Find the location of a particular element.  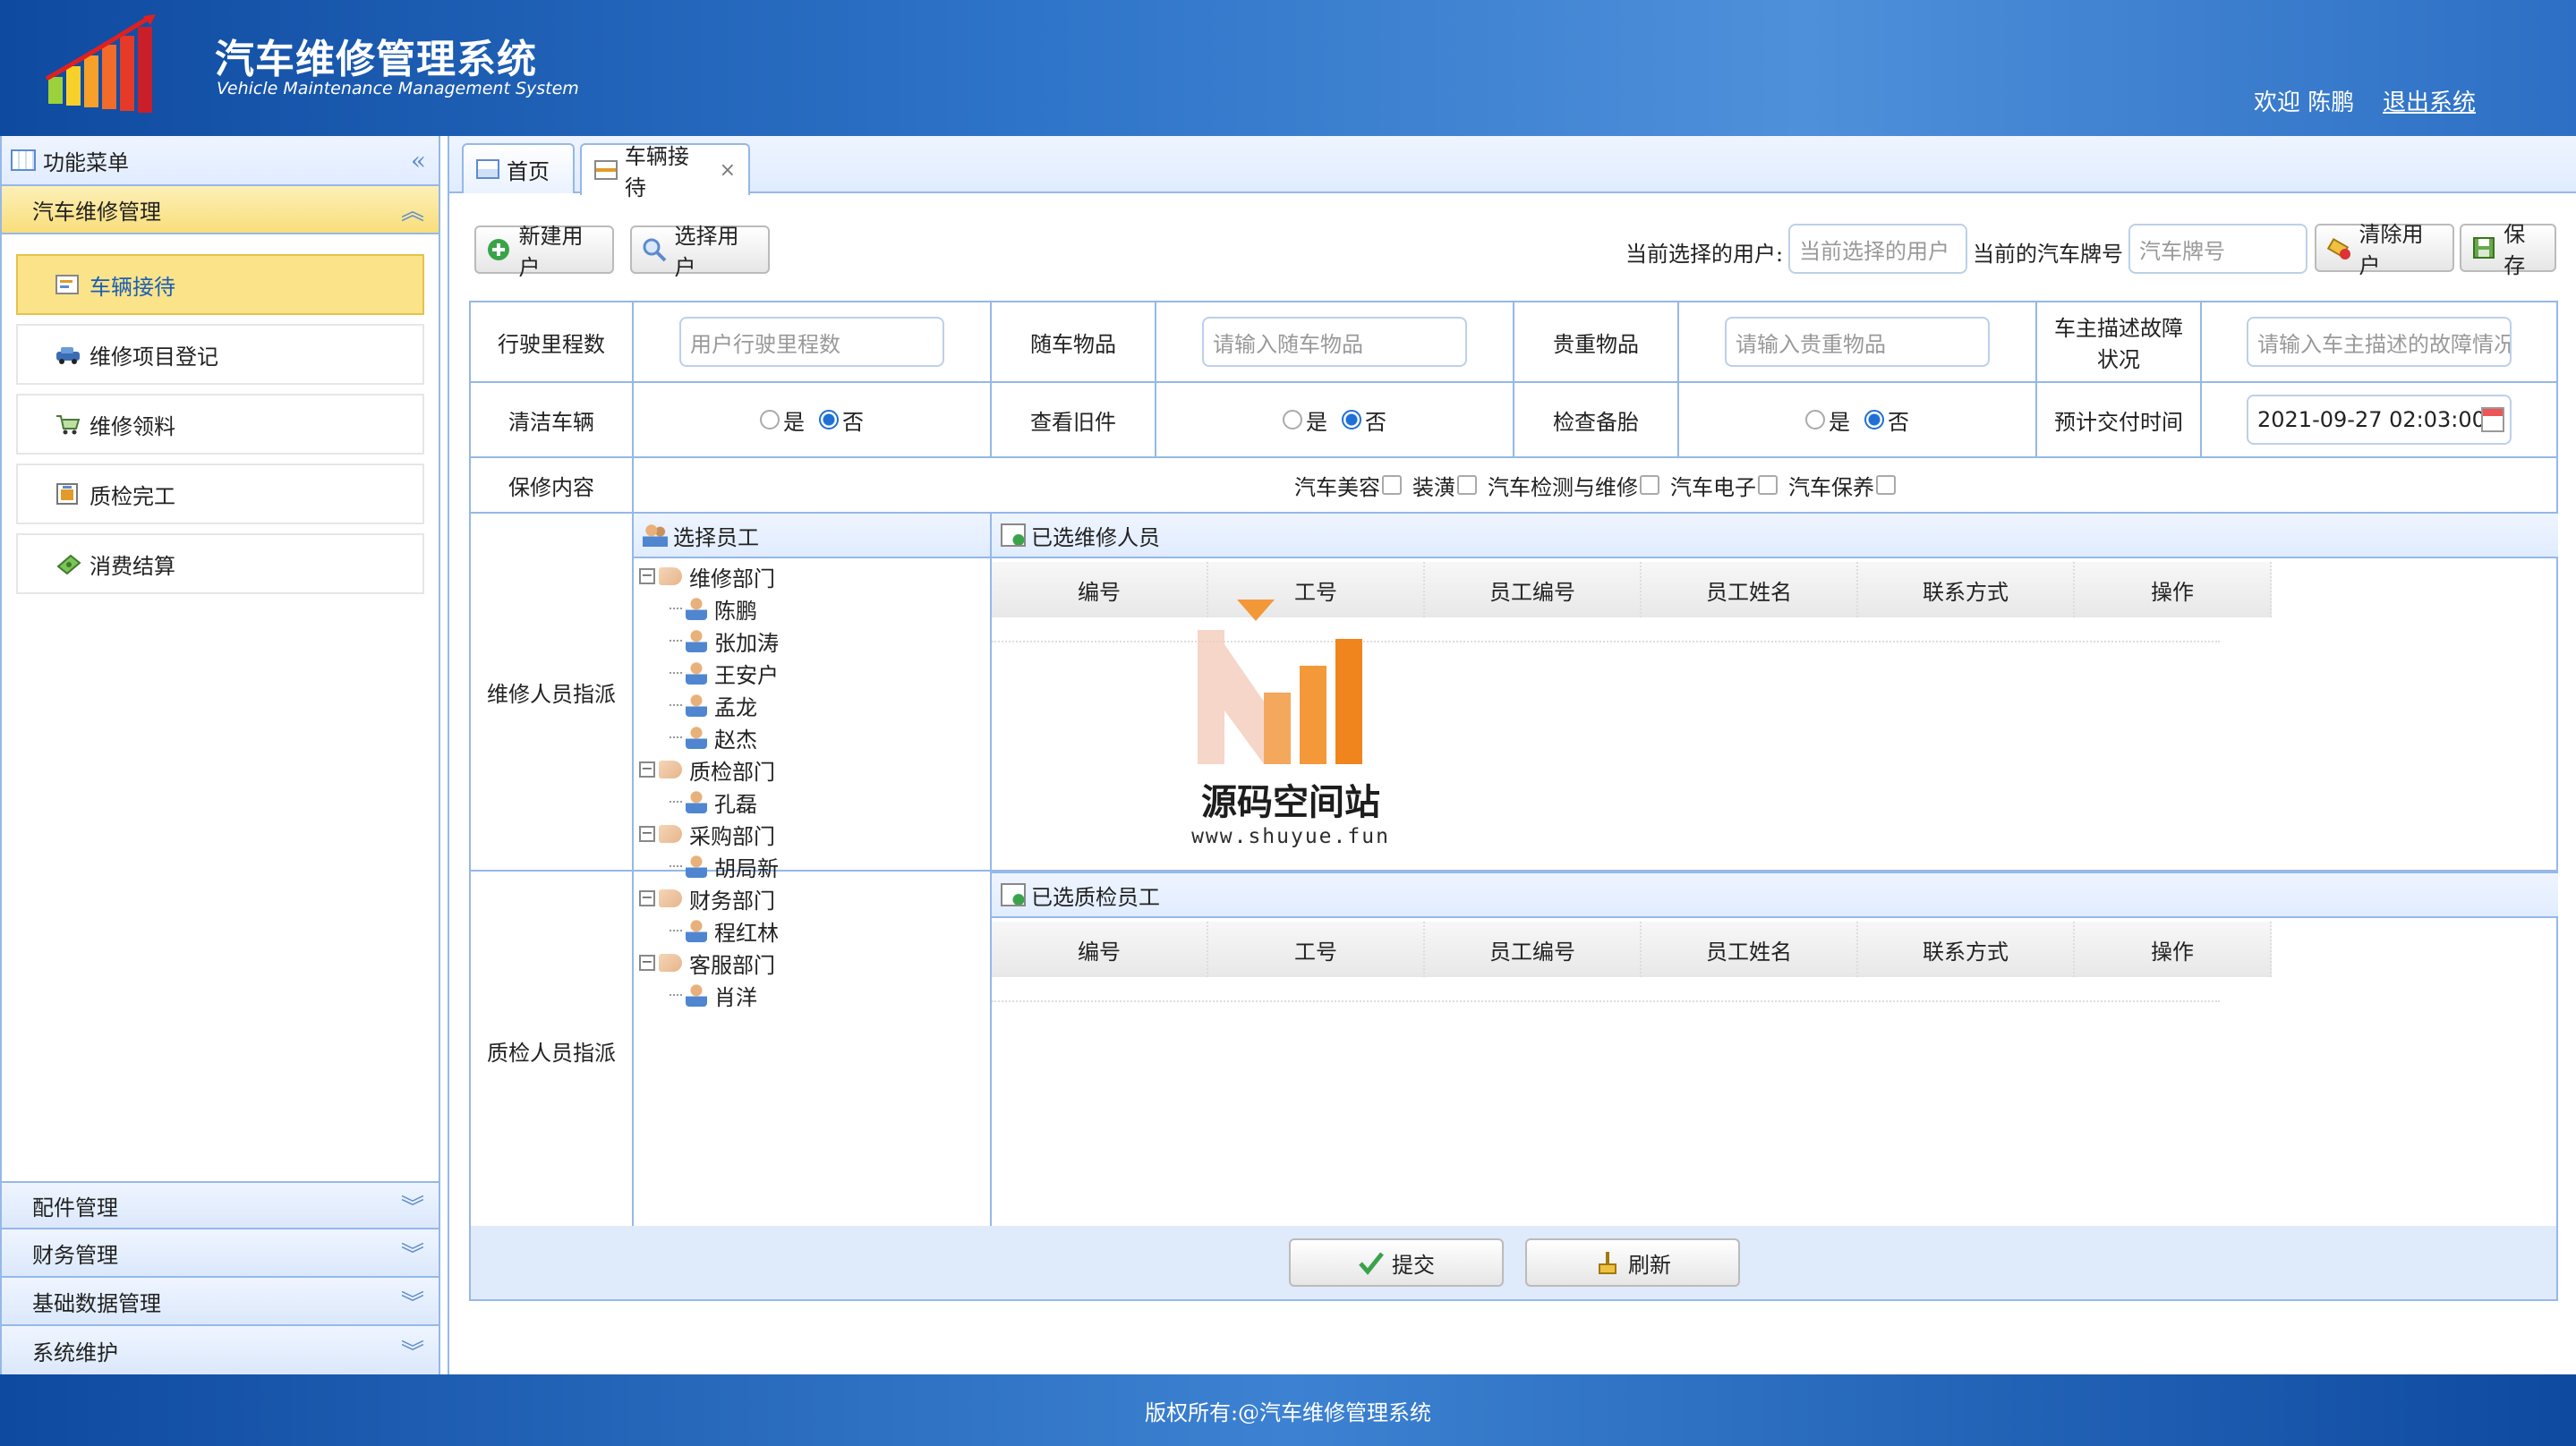

service-beauty: 汽车美容 is located at coordinates (1348, 485).